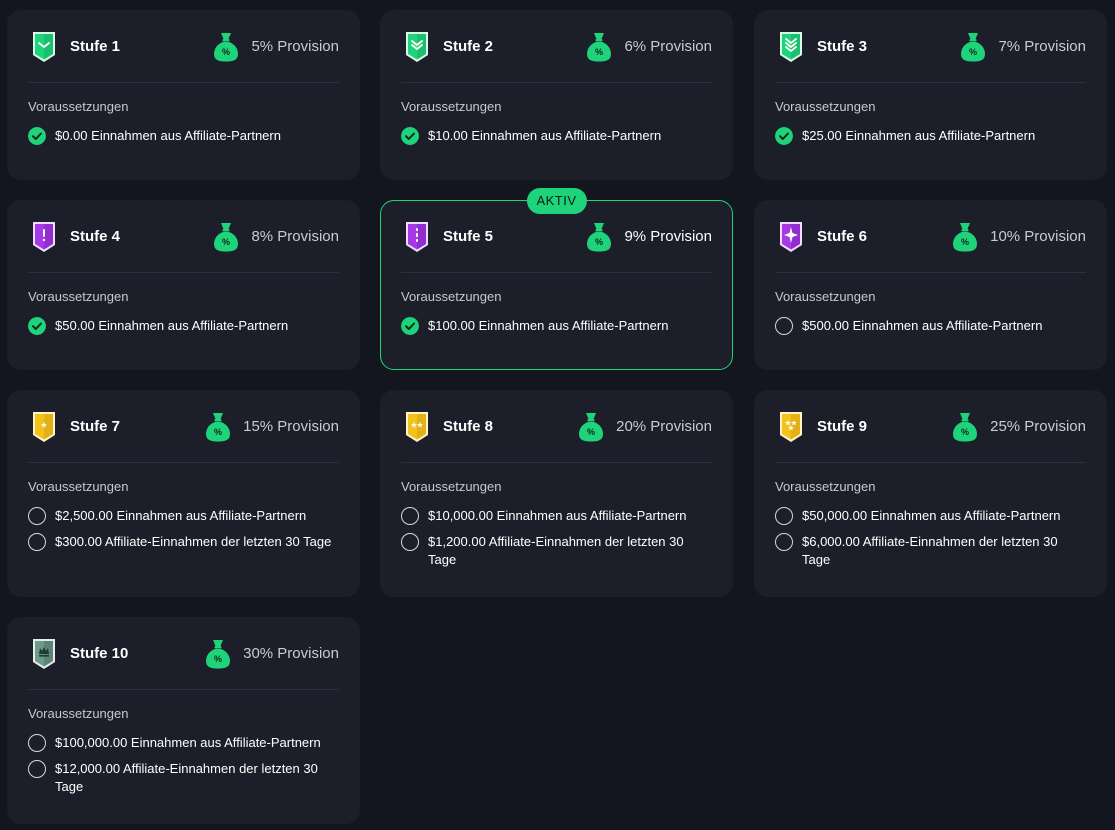 The height and width of the screenshot is (830, 1115). Describe the element at coordinates (842, 236) in the screenshot. I see `level-name: Stufe 6` at that location.